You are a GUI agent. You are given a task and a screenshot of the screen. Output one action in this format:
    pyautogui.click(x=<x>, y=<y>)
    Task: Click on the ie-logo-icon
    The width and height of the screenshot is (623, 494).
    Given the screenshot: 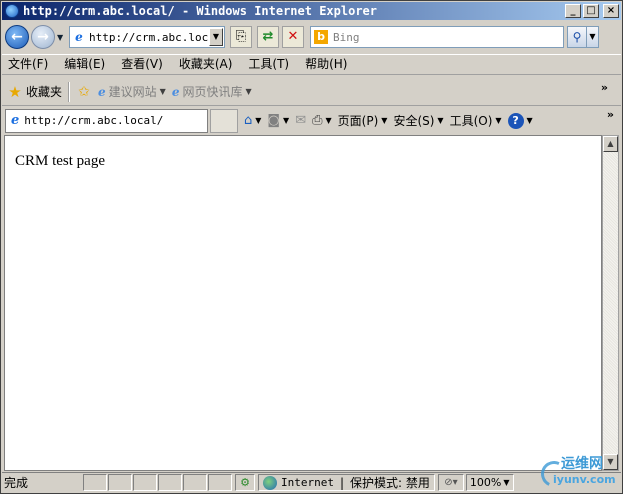 What is the action you would take?
    pyautogui.click(x=12, y=11)
    